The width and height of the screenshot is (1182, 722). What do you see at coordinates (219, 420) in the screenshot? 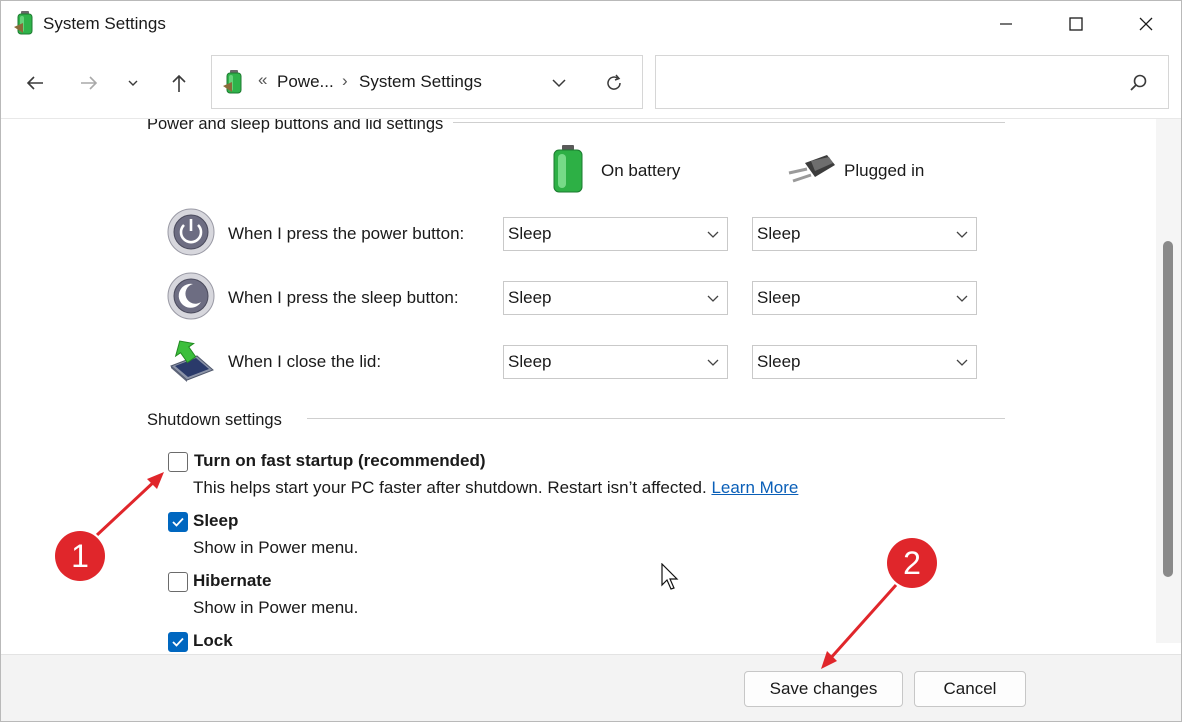
I see `shutdown-section-title: Shutdown settings` at bounding box center [219, 420].